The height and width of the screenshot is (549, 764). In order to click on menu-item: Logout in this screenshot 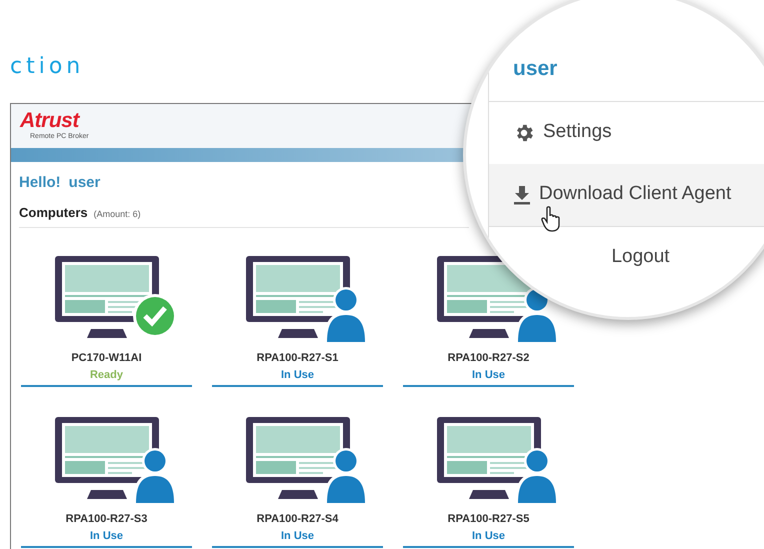, I will do `click(626, 257)`.